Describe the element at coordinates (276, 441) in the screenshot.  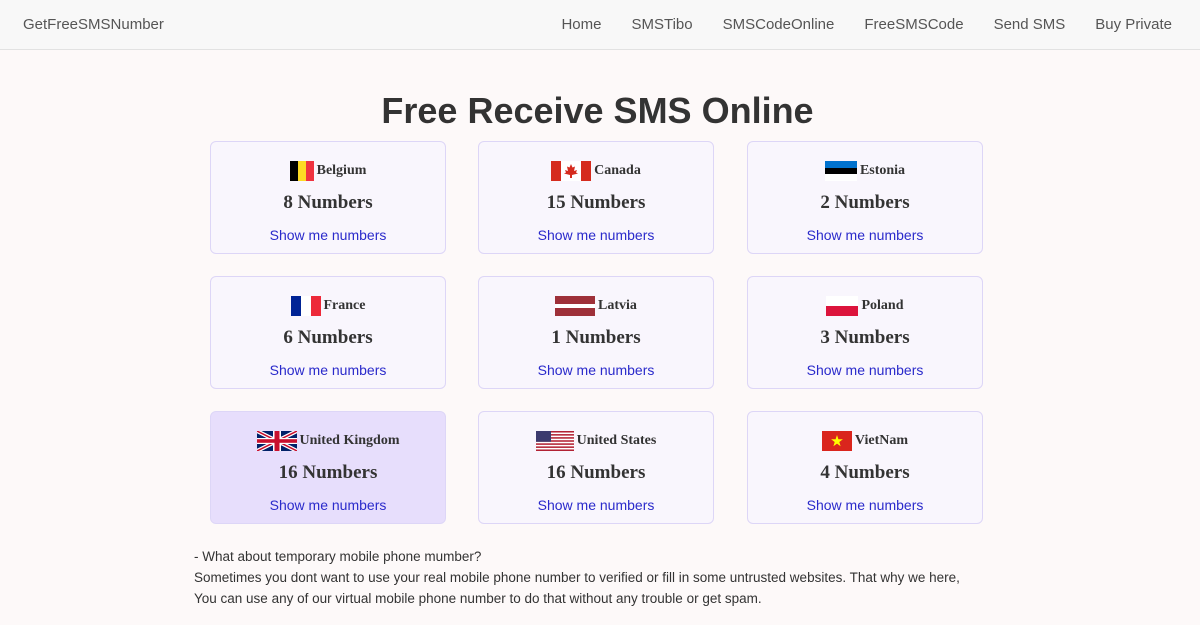
I see `uk-flag-icon` at that location.